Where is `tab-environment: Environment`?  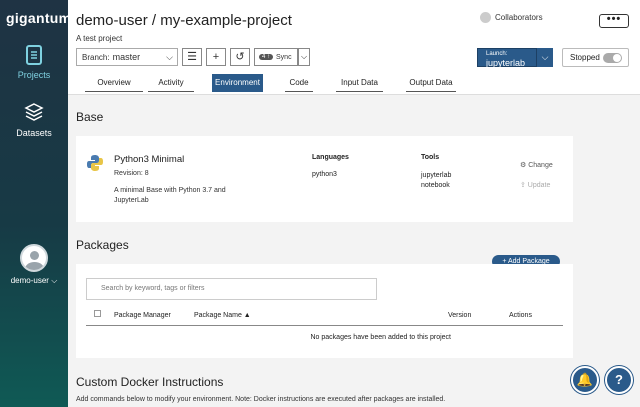 tab-environment: Environment is located at coordinates (237, 83).